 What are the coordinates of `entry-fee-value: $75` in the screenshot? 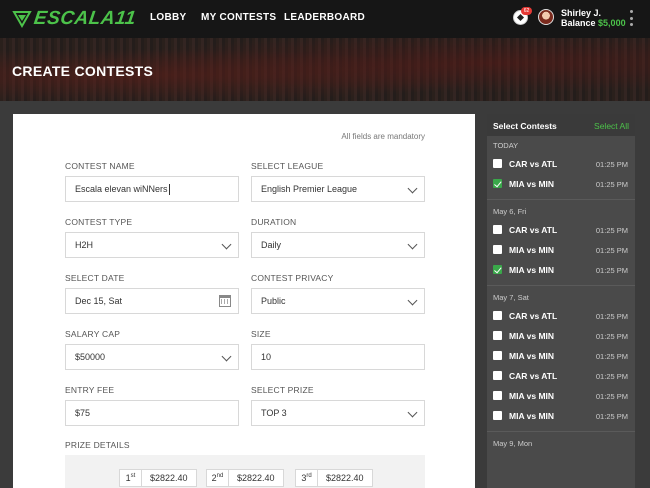 It's located at (83, 413).